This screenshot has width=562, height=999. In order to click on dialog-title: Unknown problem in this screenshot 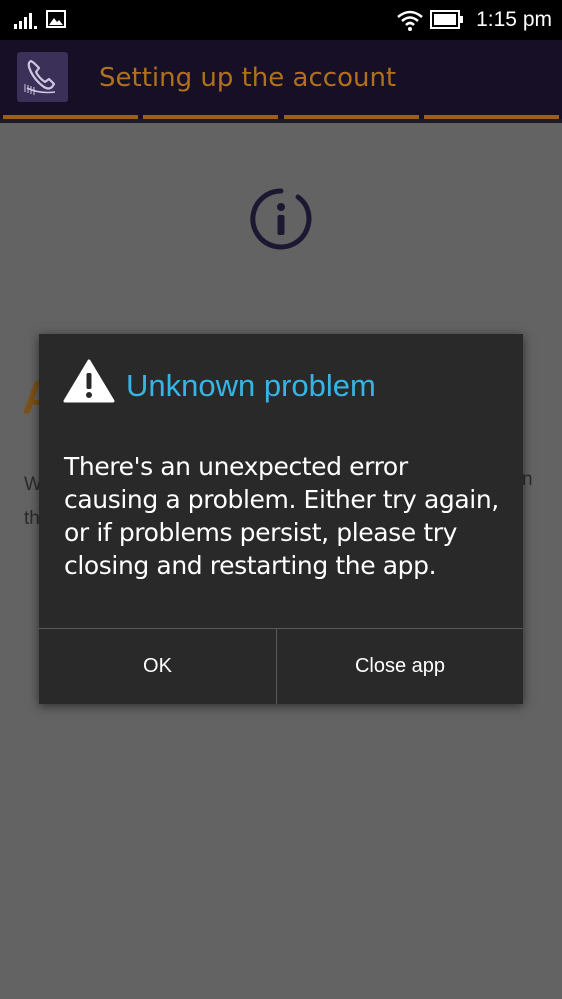, I will do `click(251, 385)`.